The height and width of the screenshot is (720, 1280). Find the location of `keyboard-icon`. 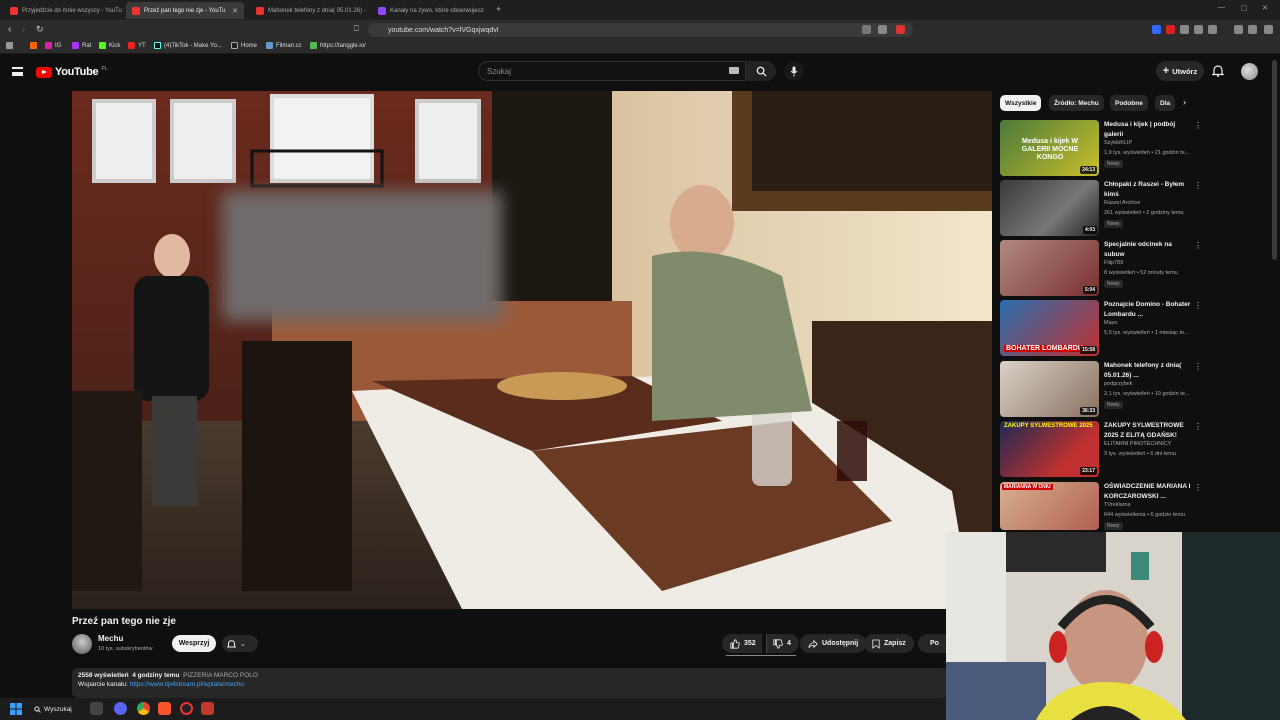

keyboard-icon is located at coordinates (734, 70).